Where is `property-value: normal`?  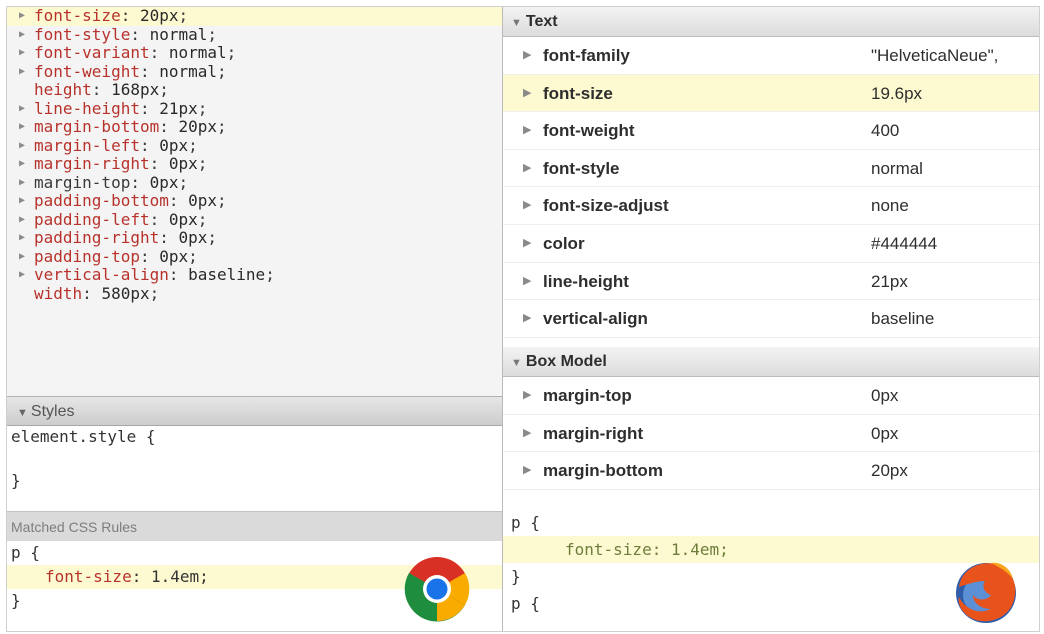
property-value: normal is located at coordinates (188, 71).